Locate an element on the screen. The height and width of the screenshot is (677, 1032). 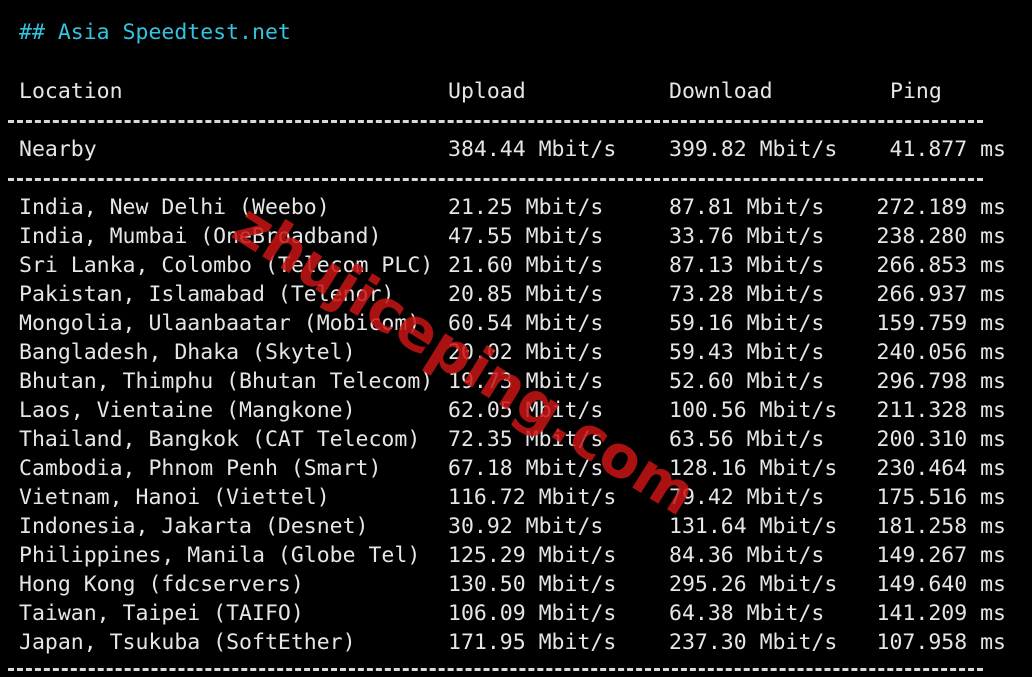
cell-location: Laos, Vientaine (Mangkone) is located at coordinates (187, 410).